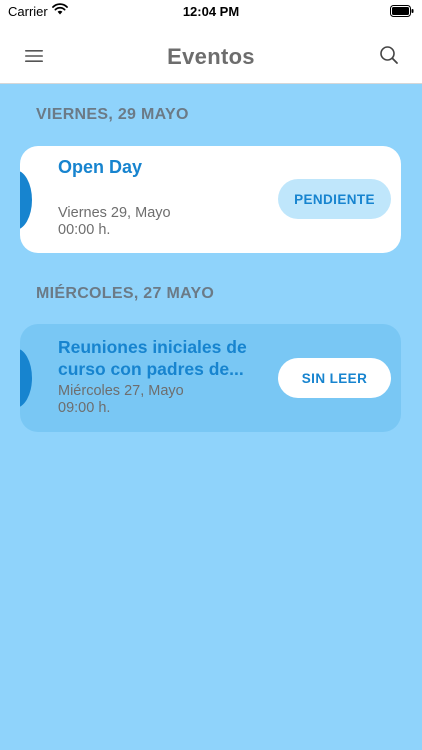 This screenshot has height=750, width=422. What do you see at coordinates (112, 114) in the screenshot?
I see `section-header-viernes: VIERNES, 29 MAYO` at bounding box center [112, 114].